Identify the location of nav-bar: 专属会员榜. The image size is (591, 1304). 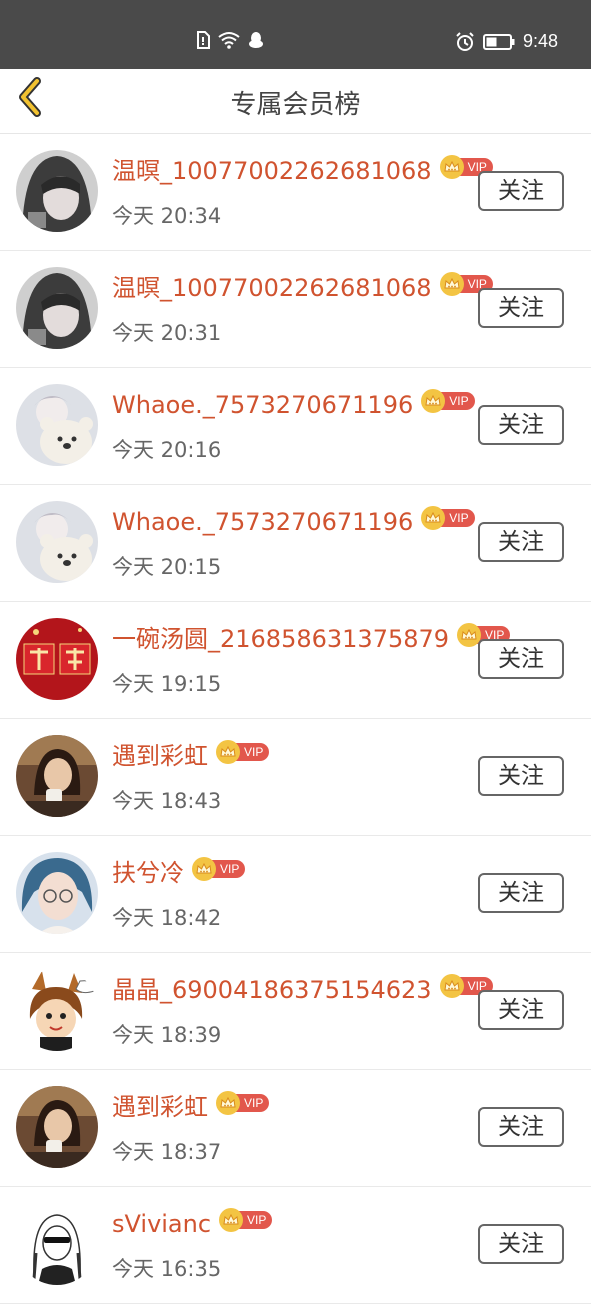
(295, 101).